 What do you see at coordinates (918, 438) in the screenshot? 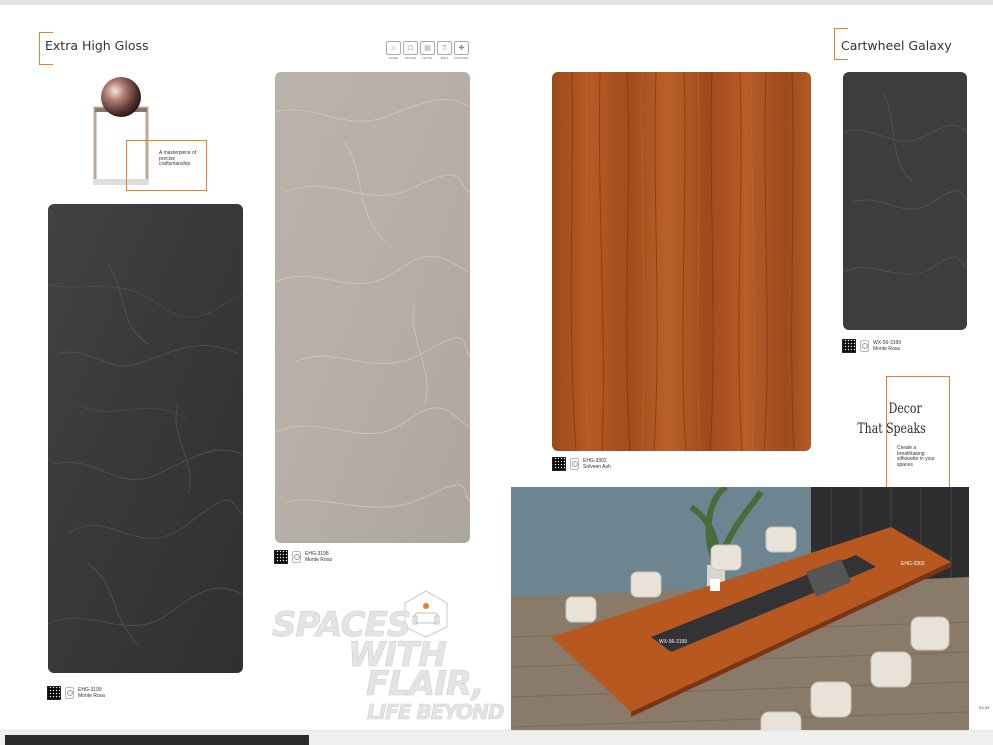
I see `decor-frame` at bounding box center [918, 438].